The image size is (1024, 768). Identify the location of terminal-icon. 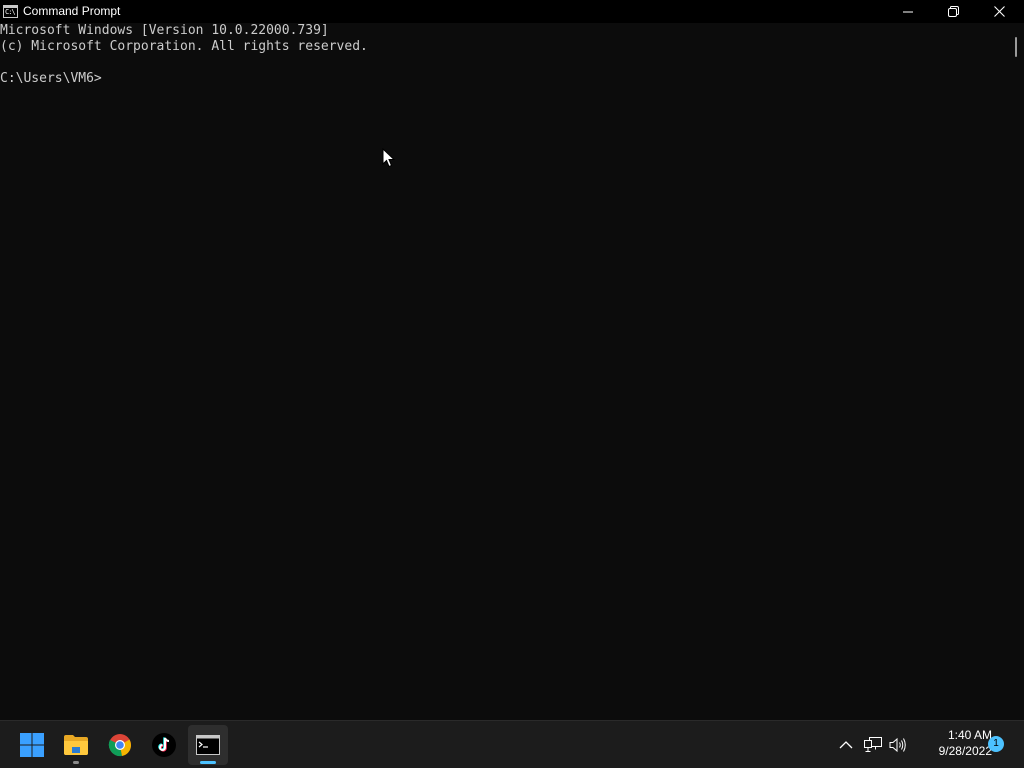
(208, 745).